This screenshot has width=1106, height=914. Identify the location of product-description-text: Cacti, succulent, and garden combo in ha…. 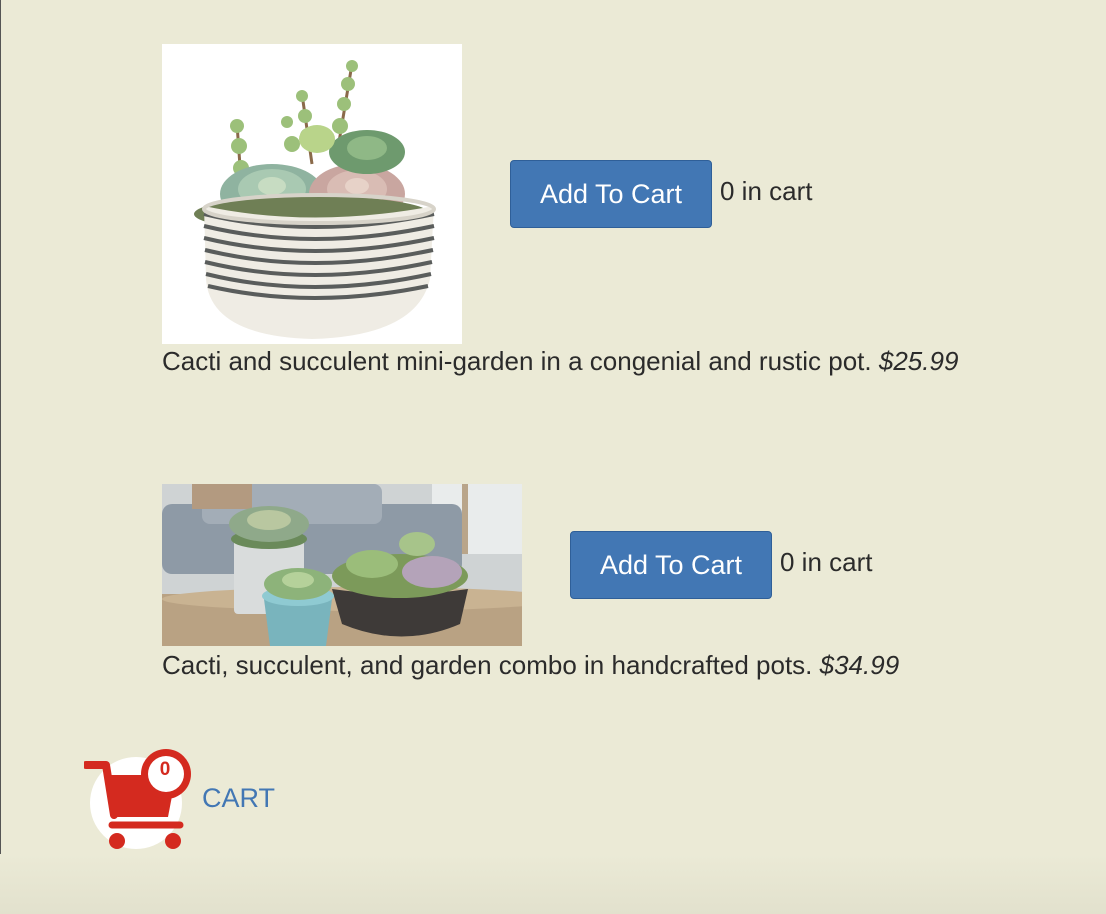
(487, 665).